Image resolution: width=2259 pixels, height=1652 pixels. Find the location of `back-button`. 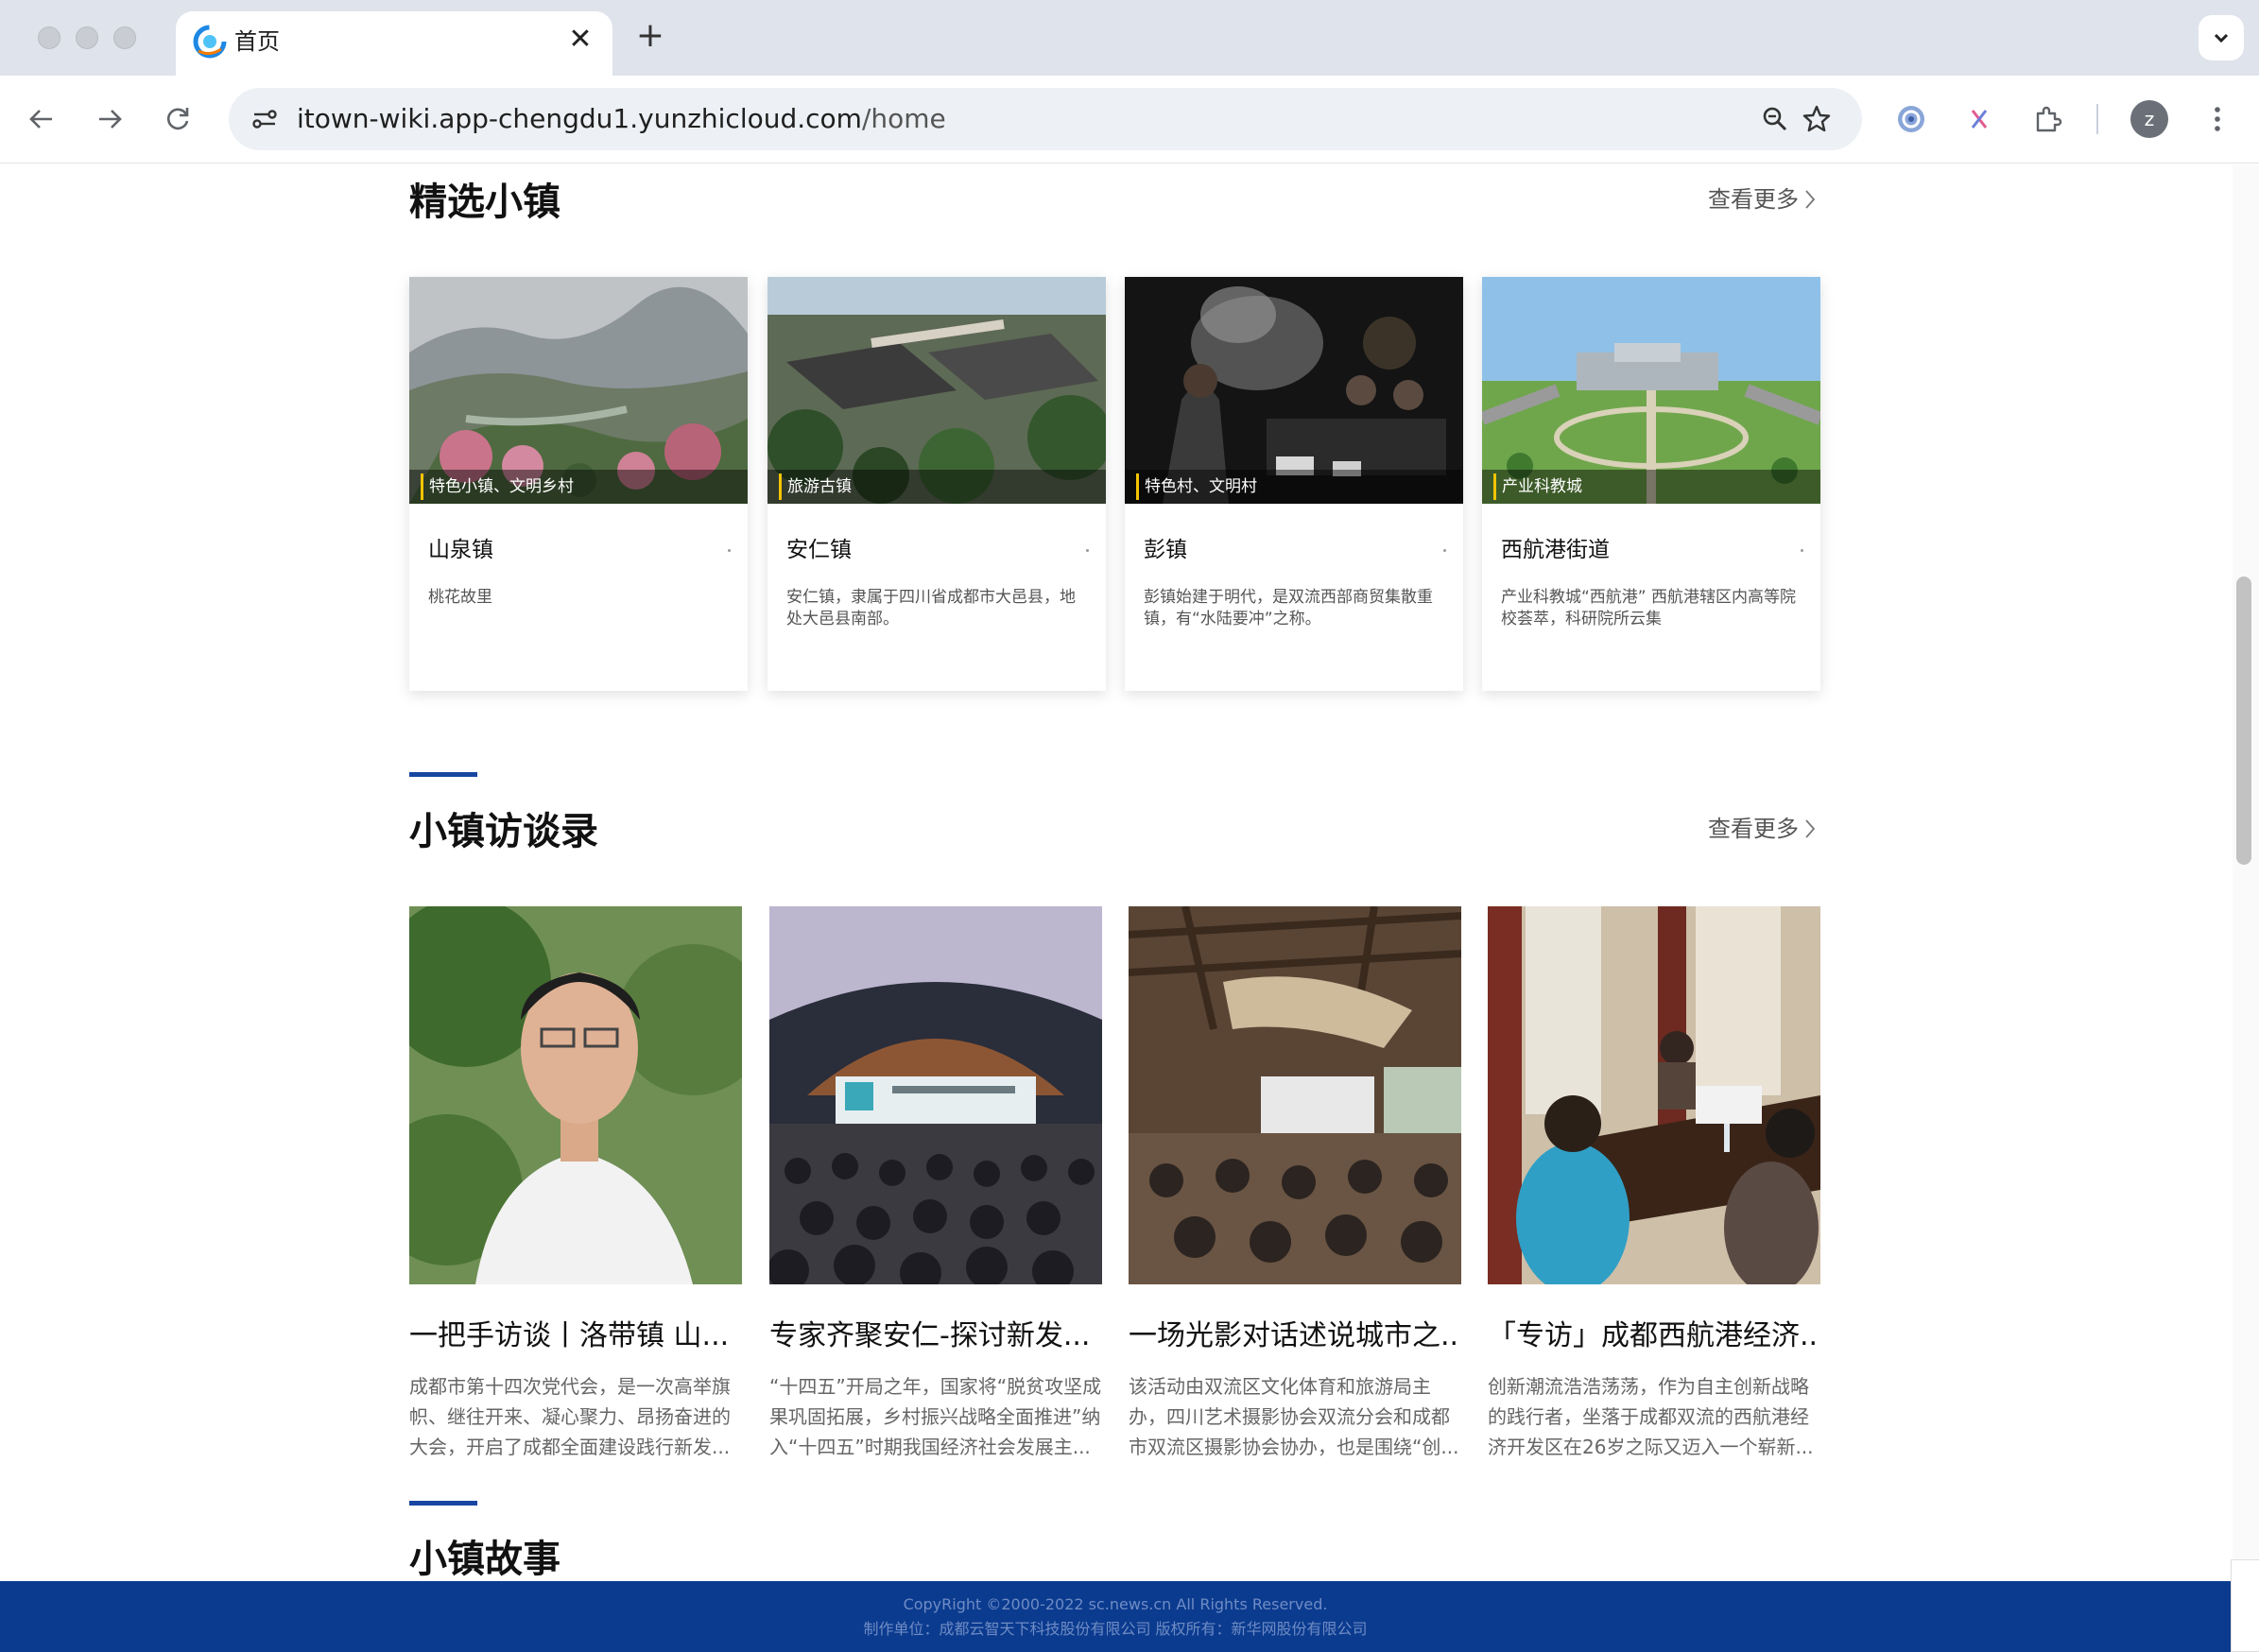

back-button is located at coordinates (41, 119).